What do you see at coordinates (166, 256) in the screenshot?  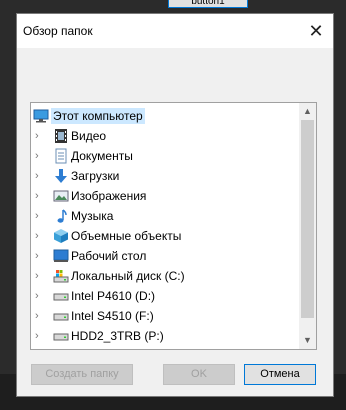 I see `tree-item-desktop: › Рабочий стол` at bounding box center [166, 256].